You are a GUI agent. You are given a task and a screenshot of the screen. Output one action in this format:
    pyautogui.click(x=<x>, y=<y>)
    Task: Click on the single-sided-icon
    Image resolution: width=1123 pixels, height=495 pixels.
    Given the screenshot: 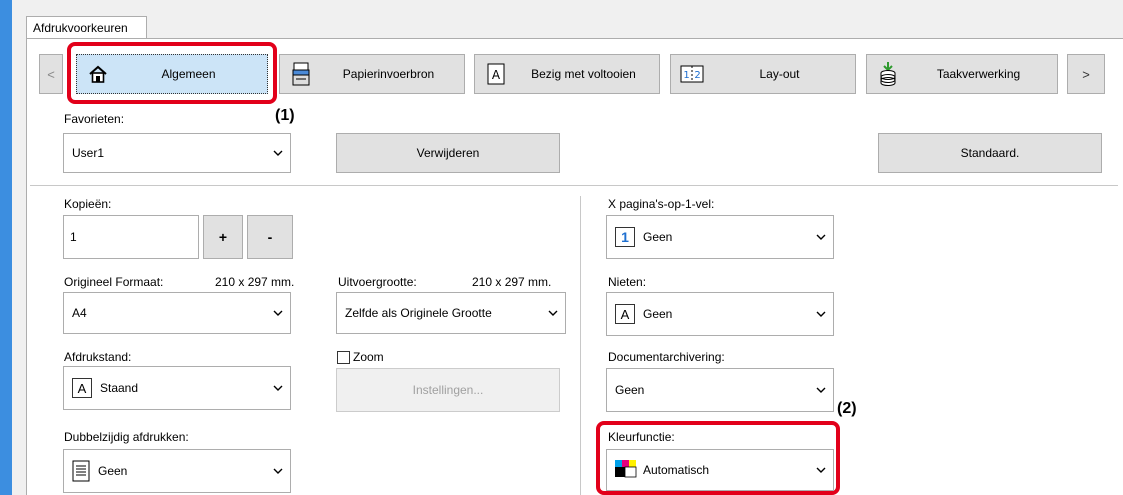 What is the action you would take?
    pyautogui.click(x=81, y=471)
    